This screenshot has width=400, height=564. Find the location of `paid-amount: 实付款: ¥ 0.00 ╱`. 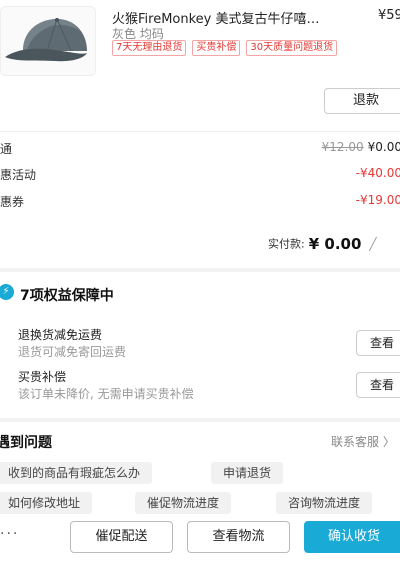

paid-amount: 实付款: ¥ 0.00 ╱ is located at coordinates (322, 243).